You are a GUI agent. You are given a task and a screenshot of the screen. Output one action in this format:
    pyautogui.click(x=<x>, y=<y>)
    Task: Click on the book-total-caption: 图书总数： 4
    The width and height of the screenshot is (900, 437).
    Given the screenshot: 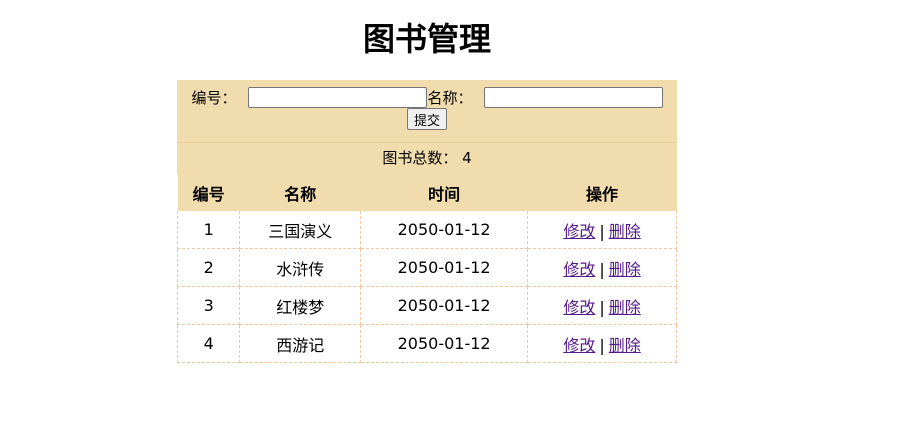 What is the action you would take?
    pyautogui.click(x=427, y=158)
    